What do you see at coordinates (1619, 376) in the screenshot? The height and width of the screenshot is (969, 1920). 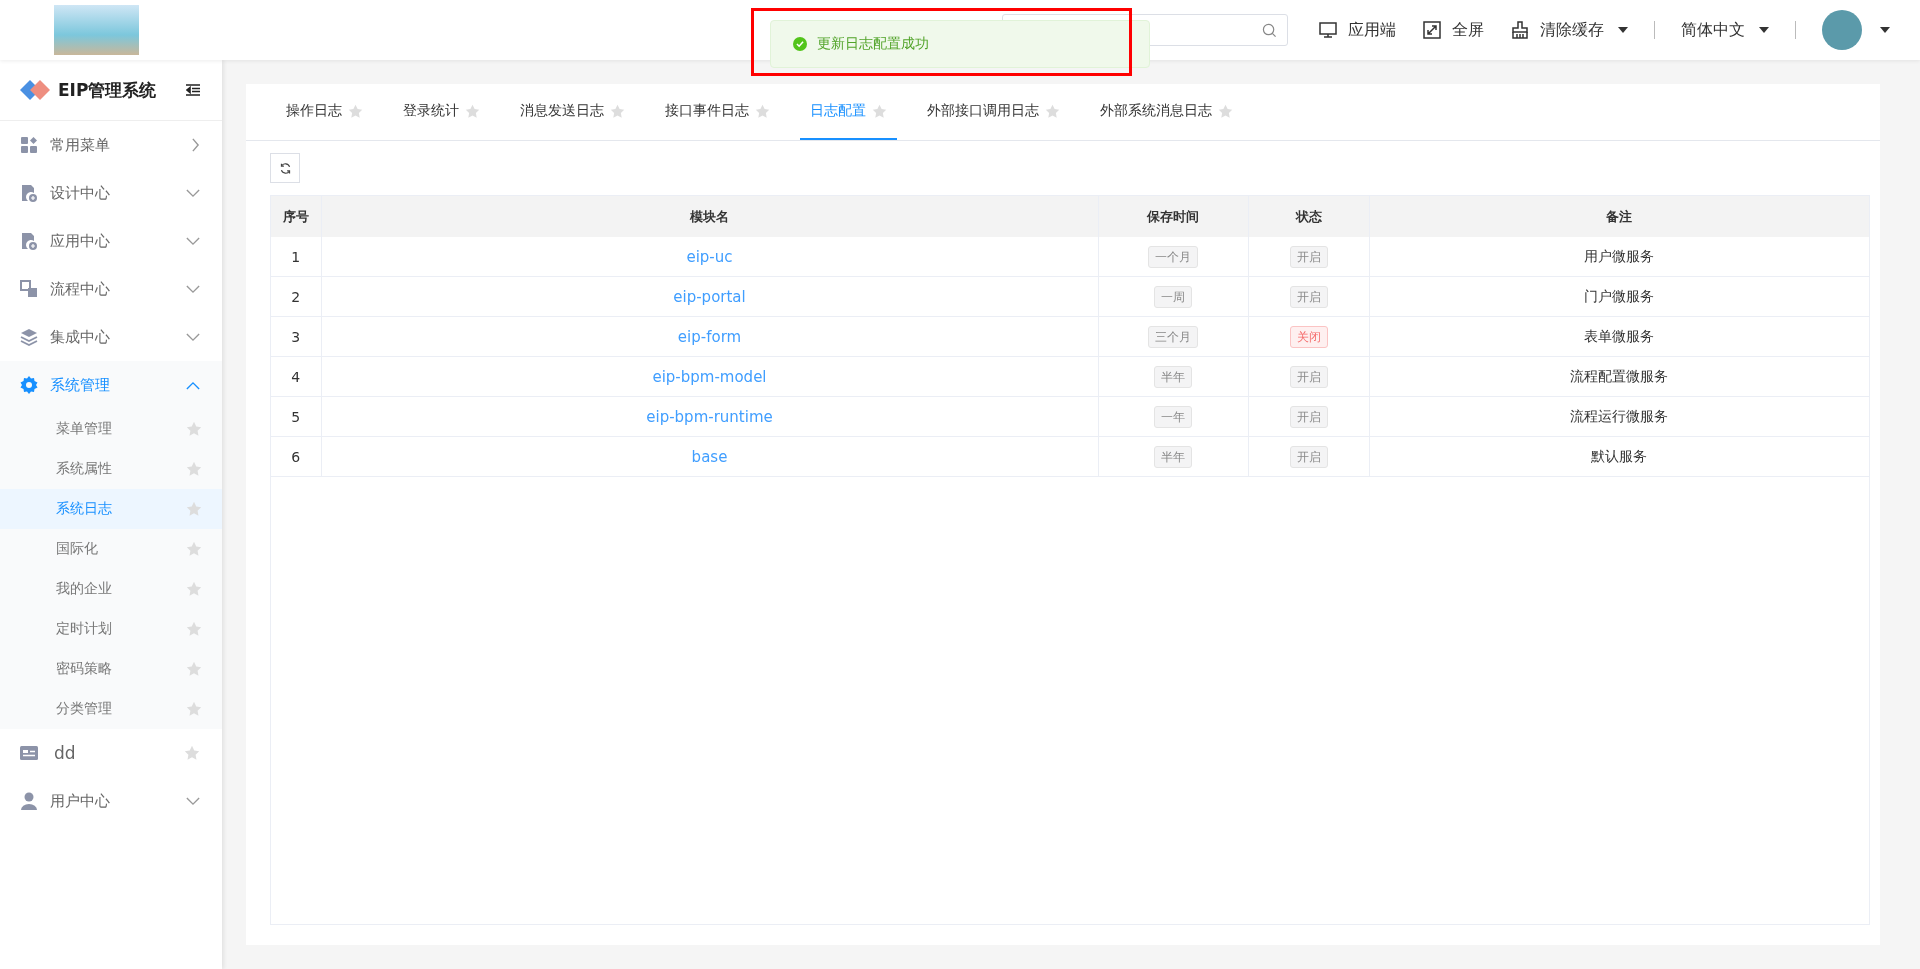 I see `table-cell: 流程配置微服务` at bounding box center [1619, 376].